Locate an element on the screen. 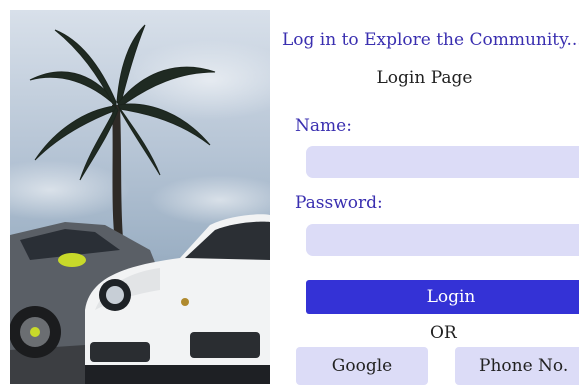 The image size is (579, 385). login-button: Login is located at coordinates (442, 297).